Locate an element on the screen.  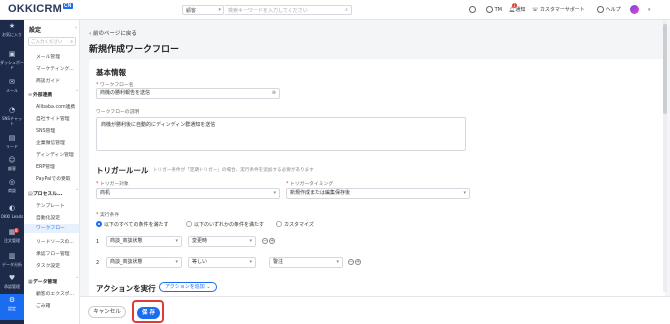
radio-all-conditions: 以下のすべての条件を満たす is located at coordinates (132, 224).